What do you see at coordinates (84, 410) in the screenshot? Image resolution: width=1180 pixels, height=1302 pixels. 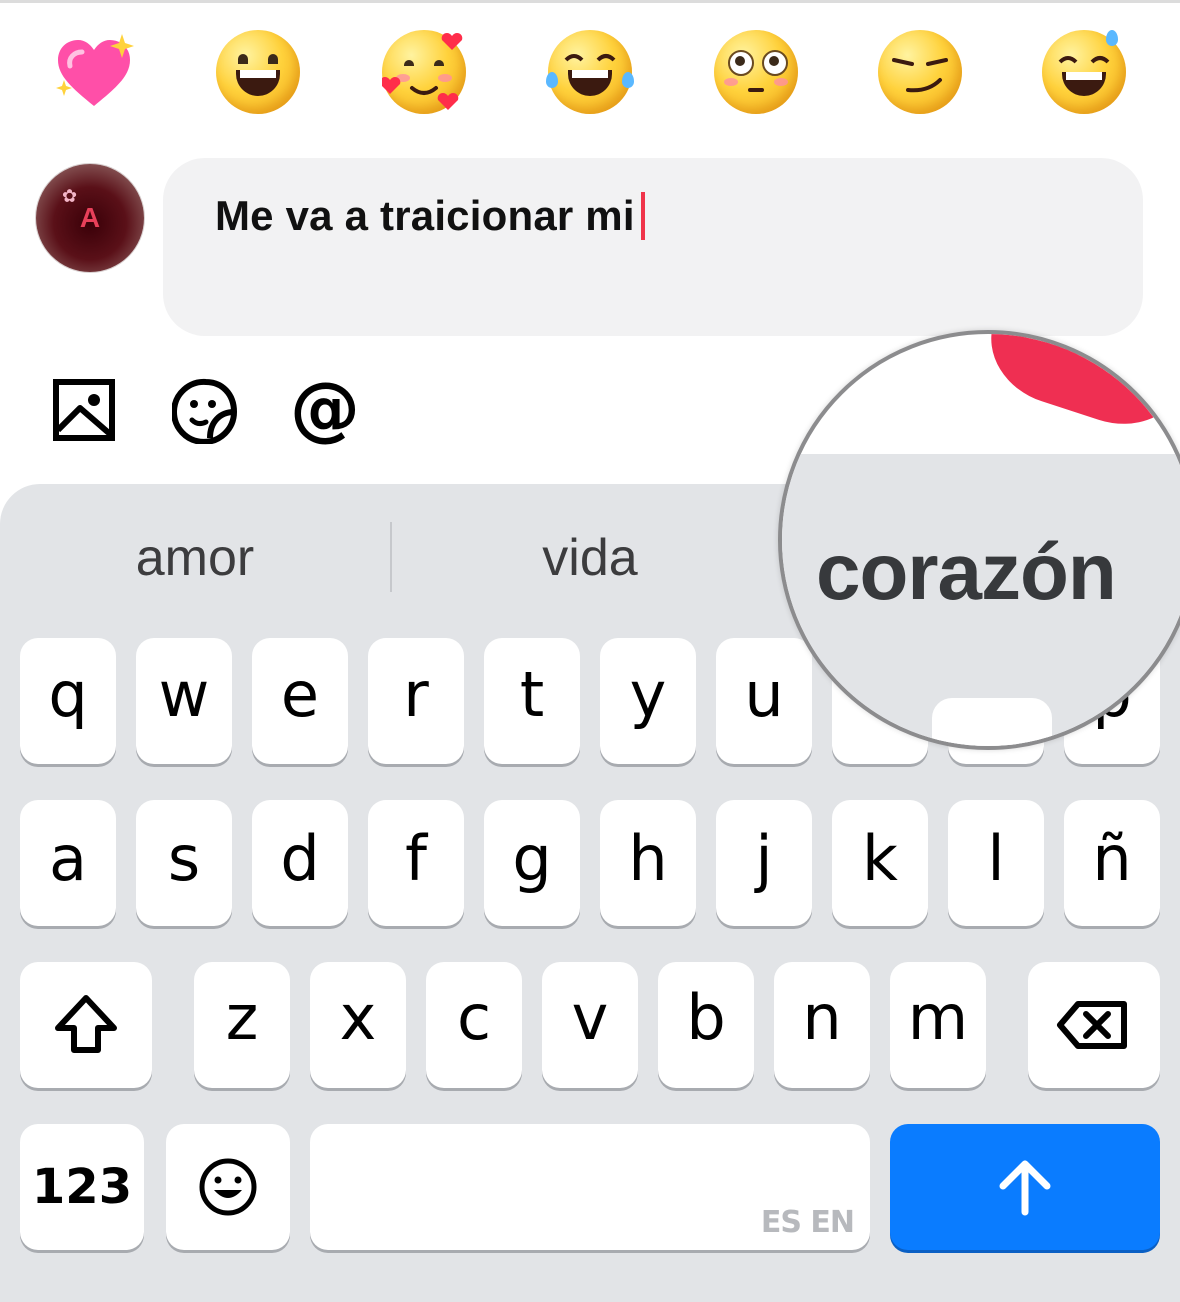 I see `image-icon` at bounding box center [84, 410].